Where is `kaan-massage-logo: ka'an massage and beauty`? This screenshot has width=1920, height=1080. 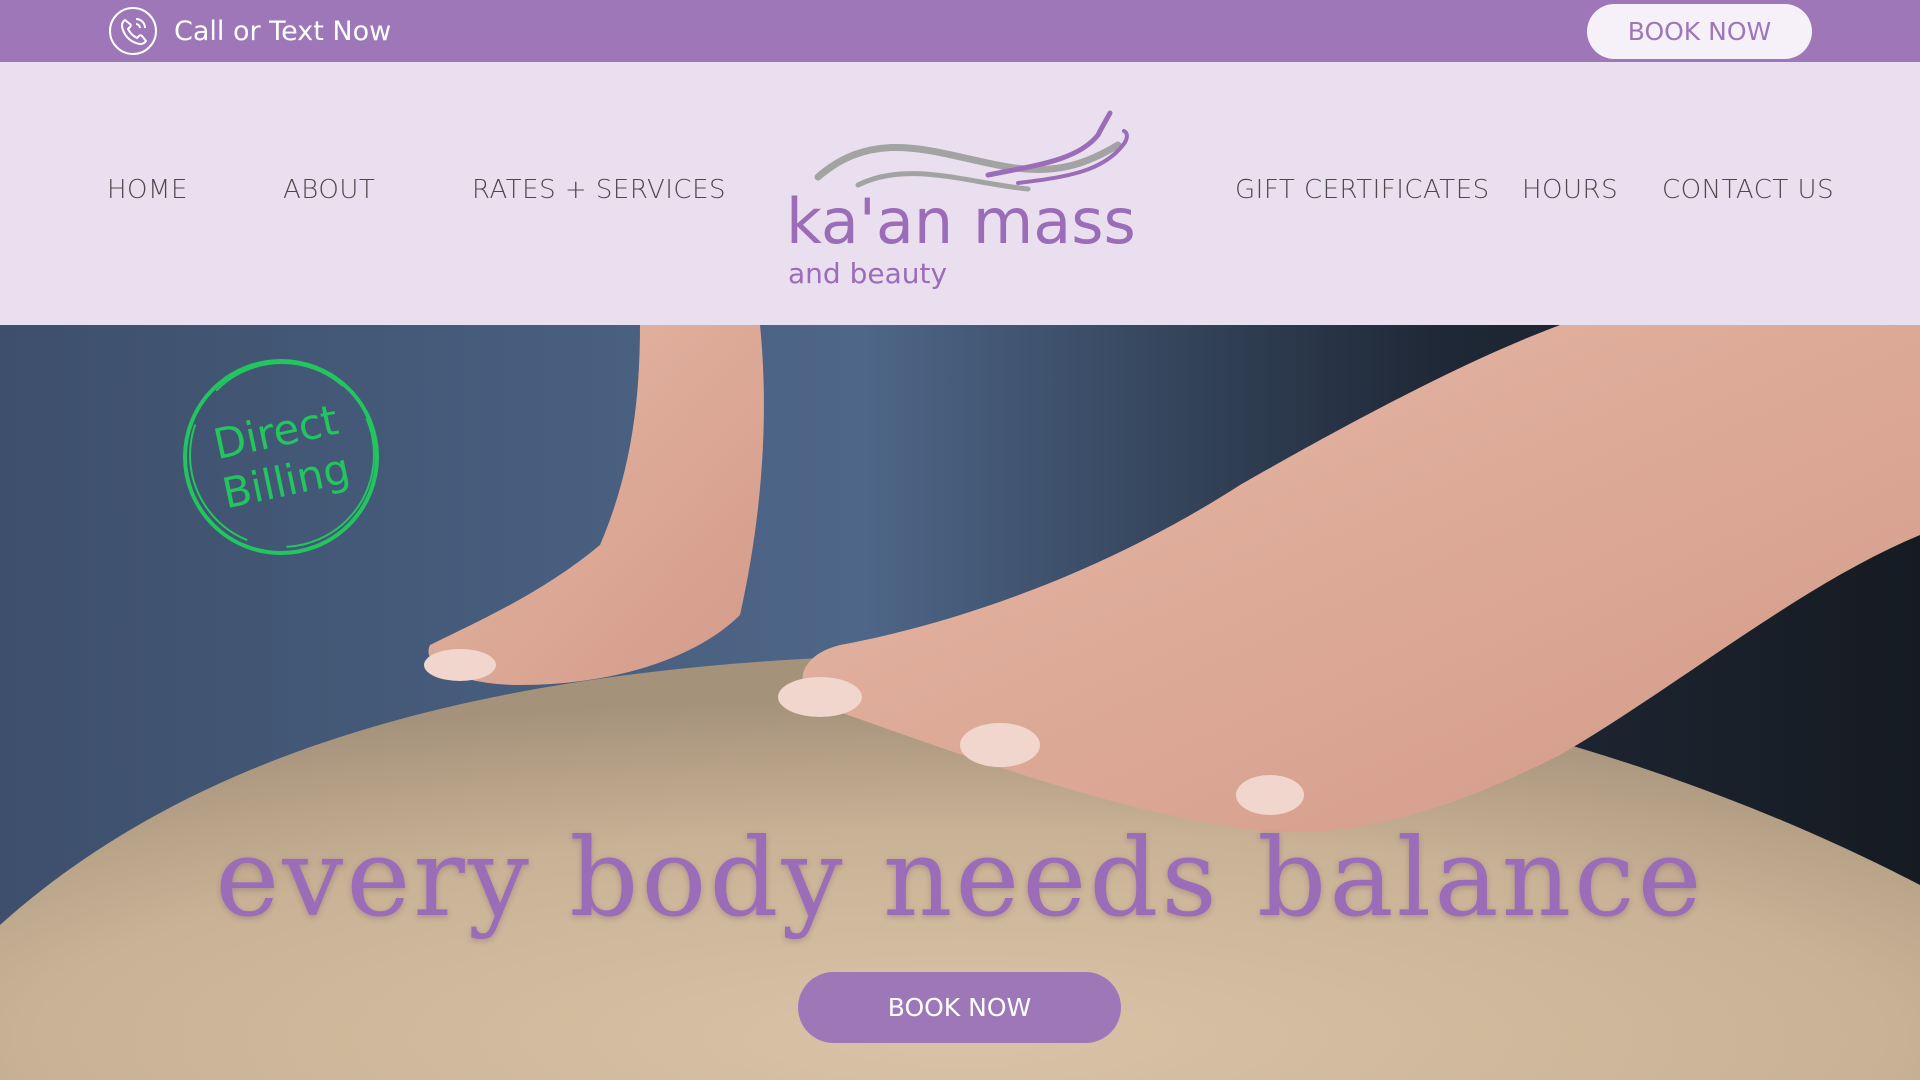
kaan-massage-logo: ka'an massage and beauty is located at coordinates (958, 197).